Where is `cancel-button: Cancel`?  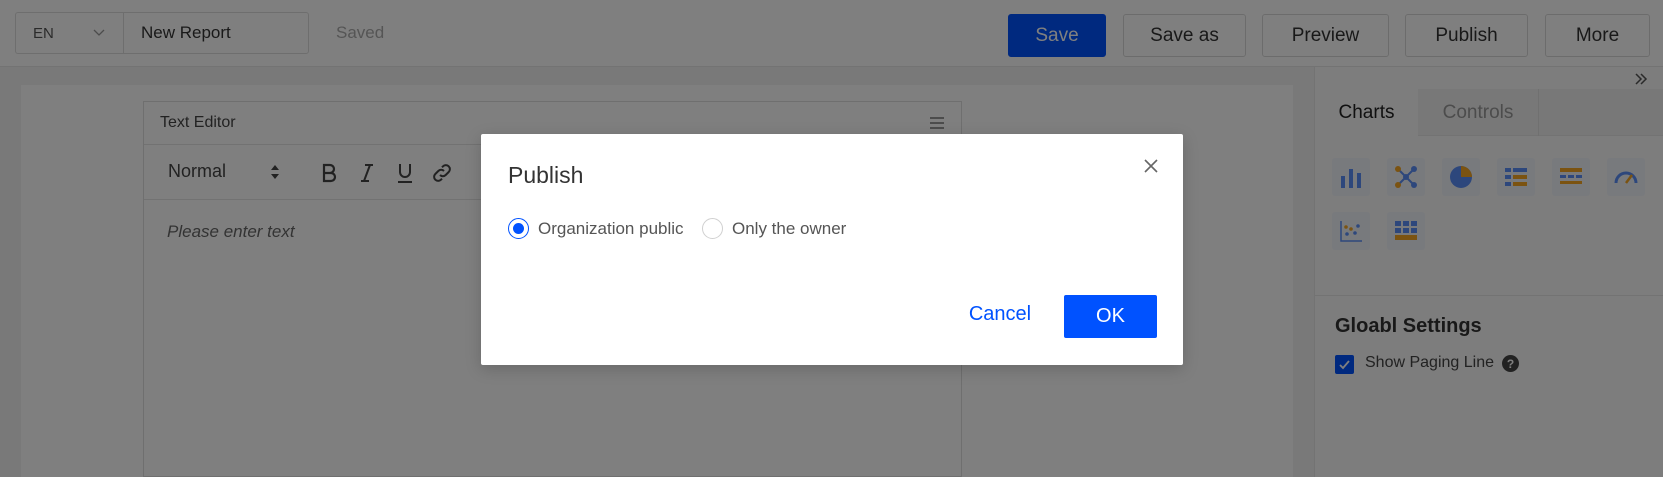
cancel-button: Cancel is located at coordinates (1000, 314).